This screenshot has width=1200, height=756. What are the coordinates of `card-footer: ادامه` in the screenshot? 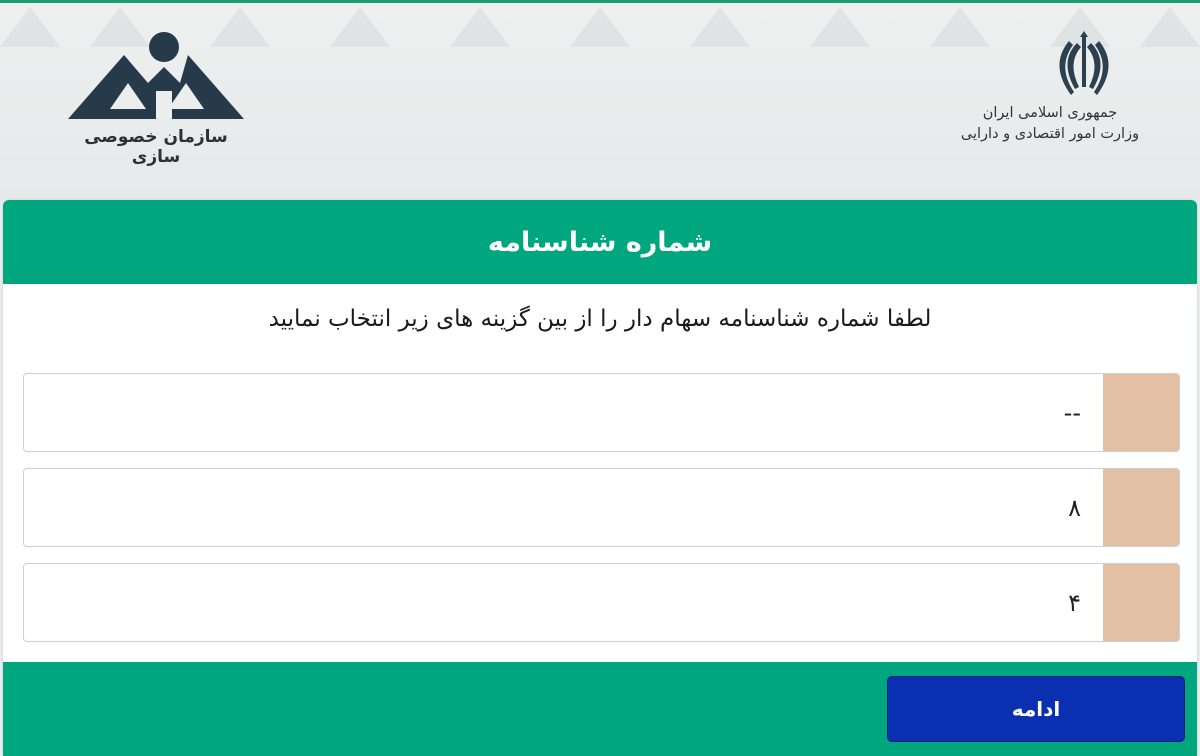 It's located at (600, 709).